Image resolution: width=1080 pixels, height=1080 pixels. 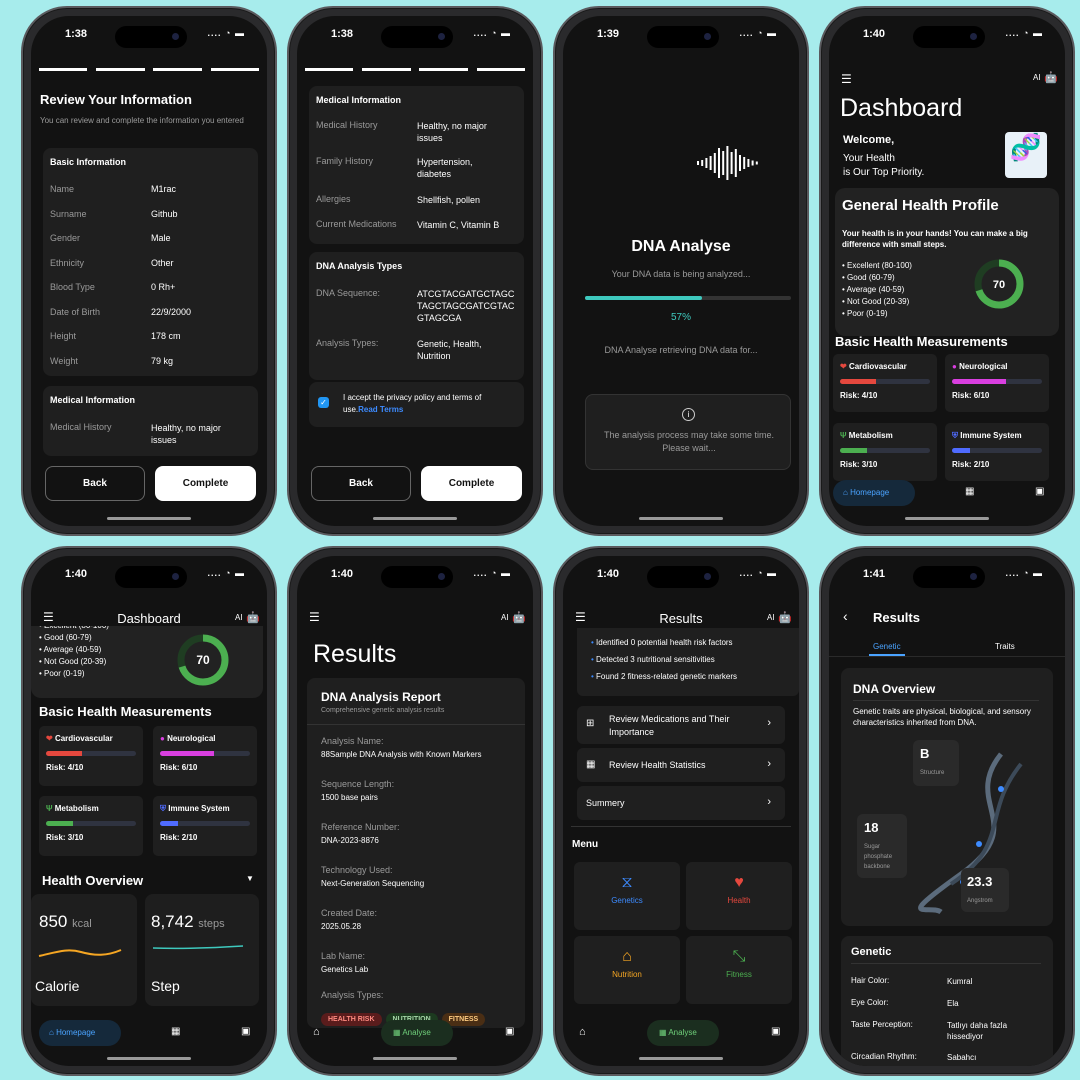 I want to click on bullet-text: Found 2 fitness-related genetic markers, so click(x=666, y=676).